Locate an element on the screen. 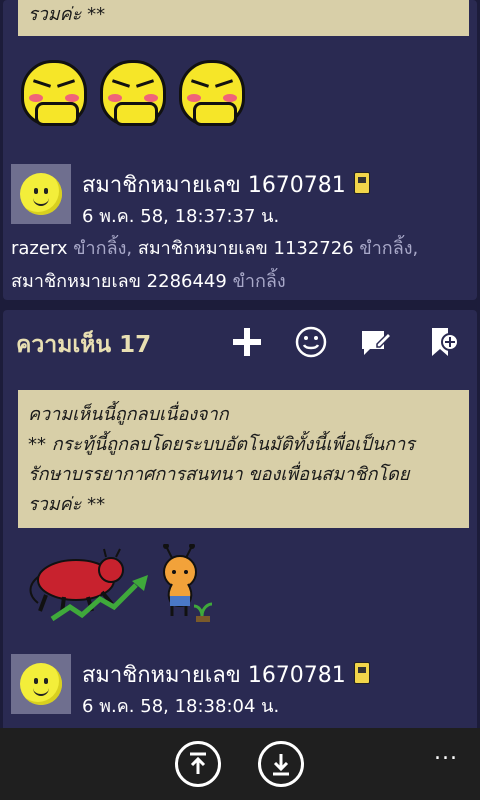  deleted-notice-text: รวมค่ะ ** is located at coordinates (67, 14).